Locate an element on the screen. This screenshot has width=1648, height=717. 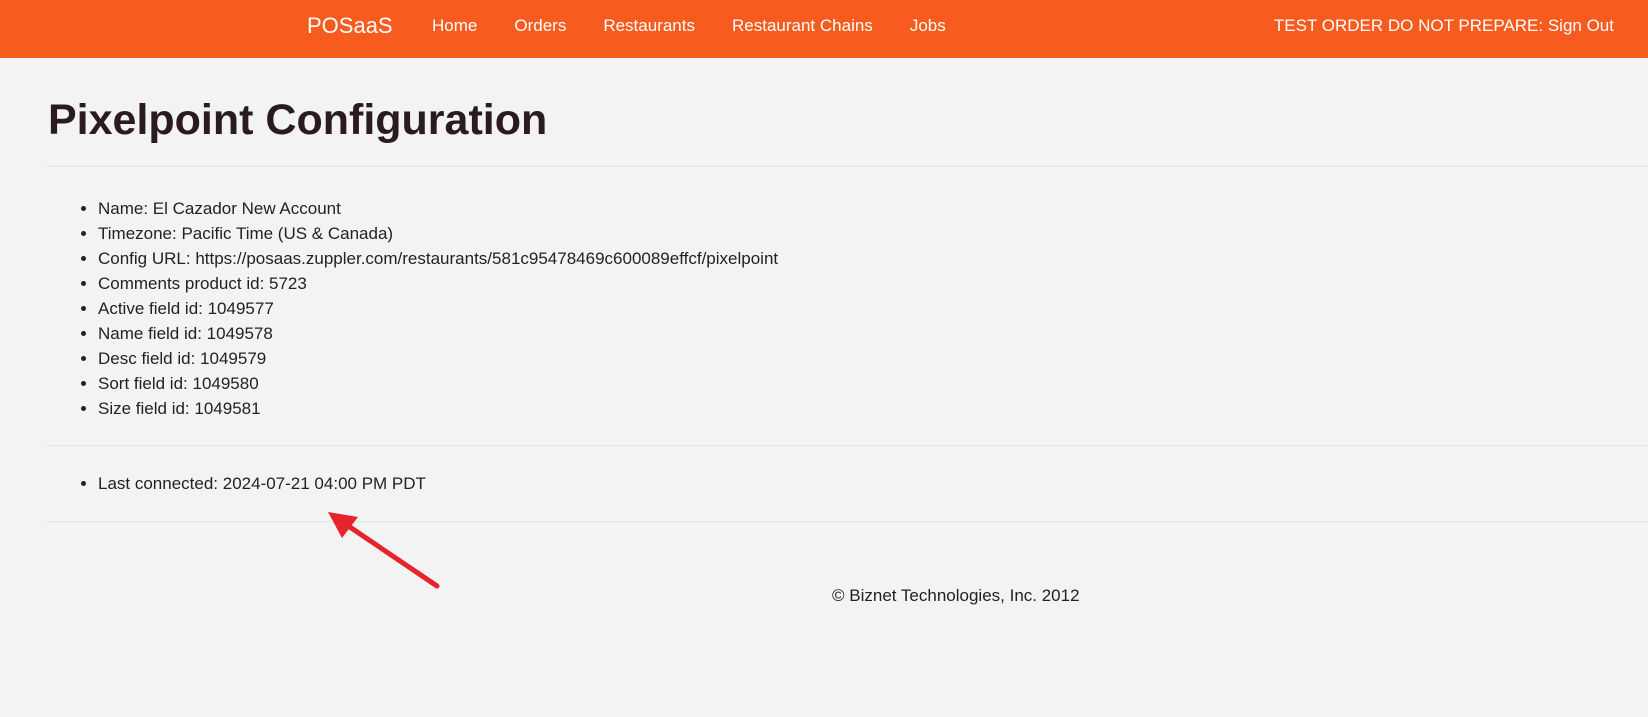
brand-link: POSaaS is located at coordinates (350, 26).